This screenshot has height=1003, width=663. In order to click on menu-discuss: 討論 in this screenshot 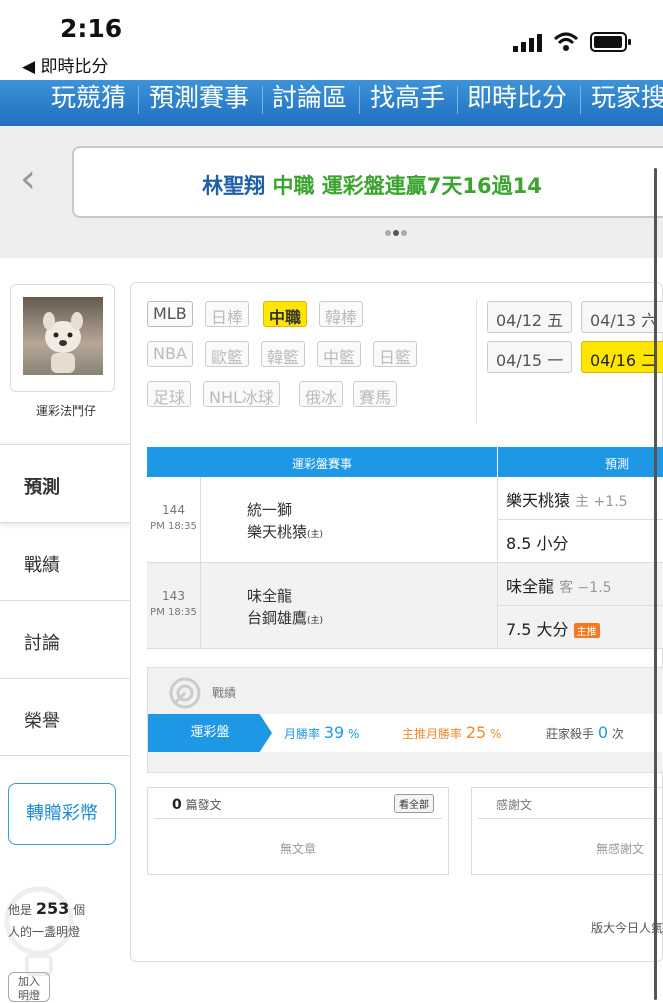, I will do `click(65, 639)`.